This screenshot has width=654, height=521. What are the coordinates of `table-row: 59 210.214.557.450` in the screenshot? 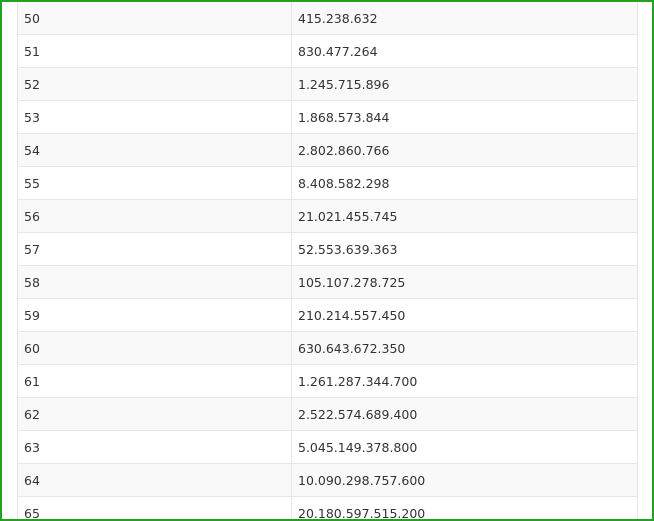 It's located at (327, 315).